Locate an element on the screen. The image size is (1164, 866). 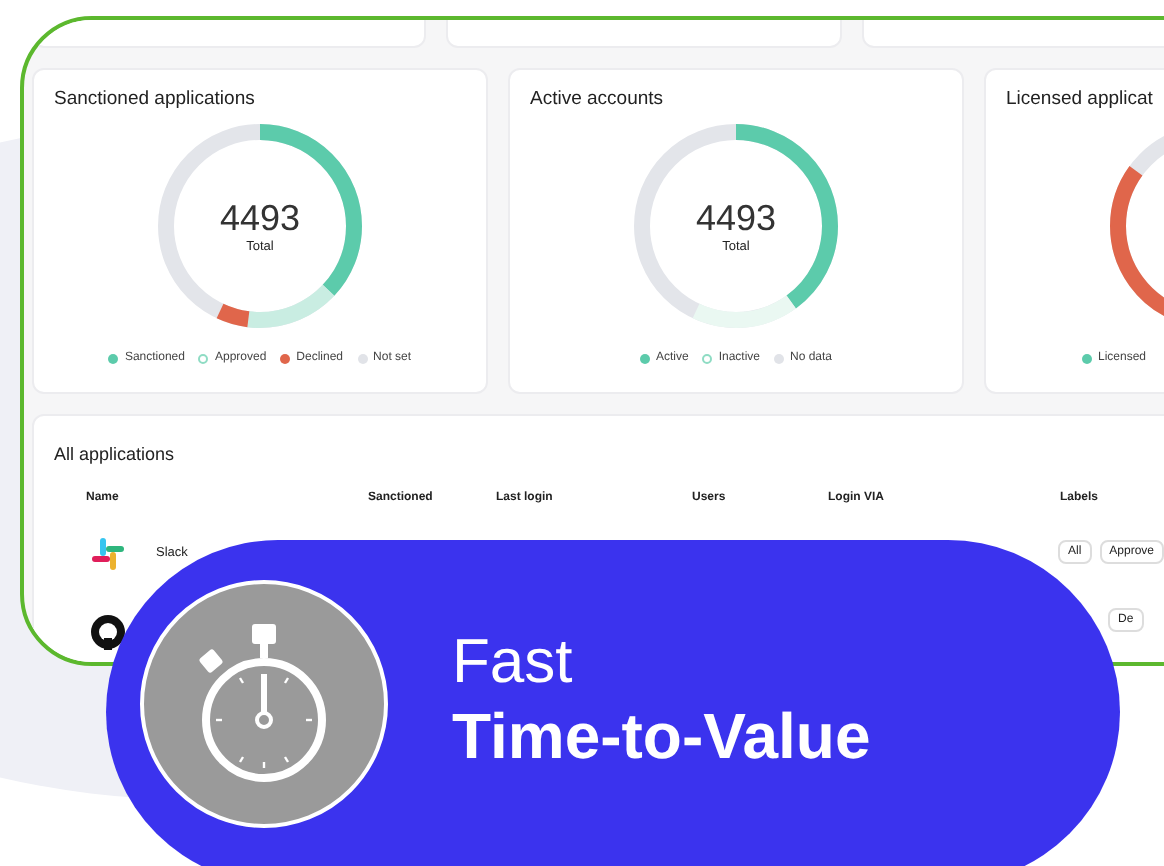
card-title: Active accounts is located at coordinates (597, 99).